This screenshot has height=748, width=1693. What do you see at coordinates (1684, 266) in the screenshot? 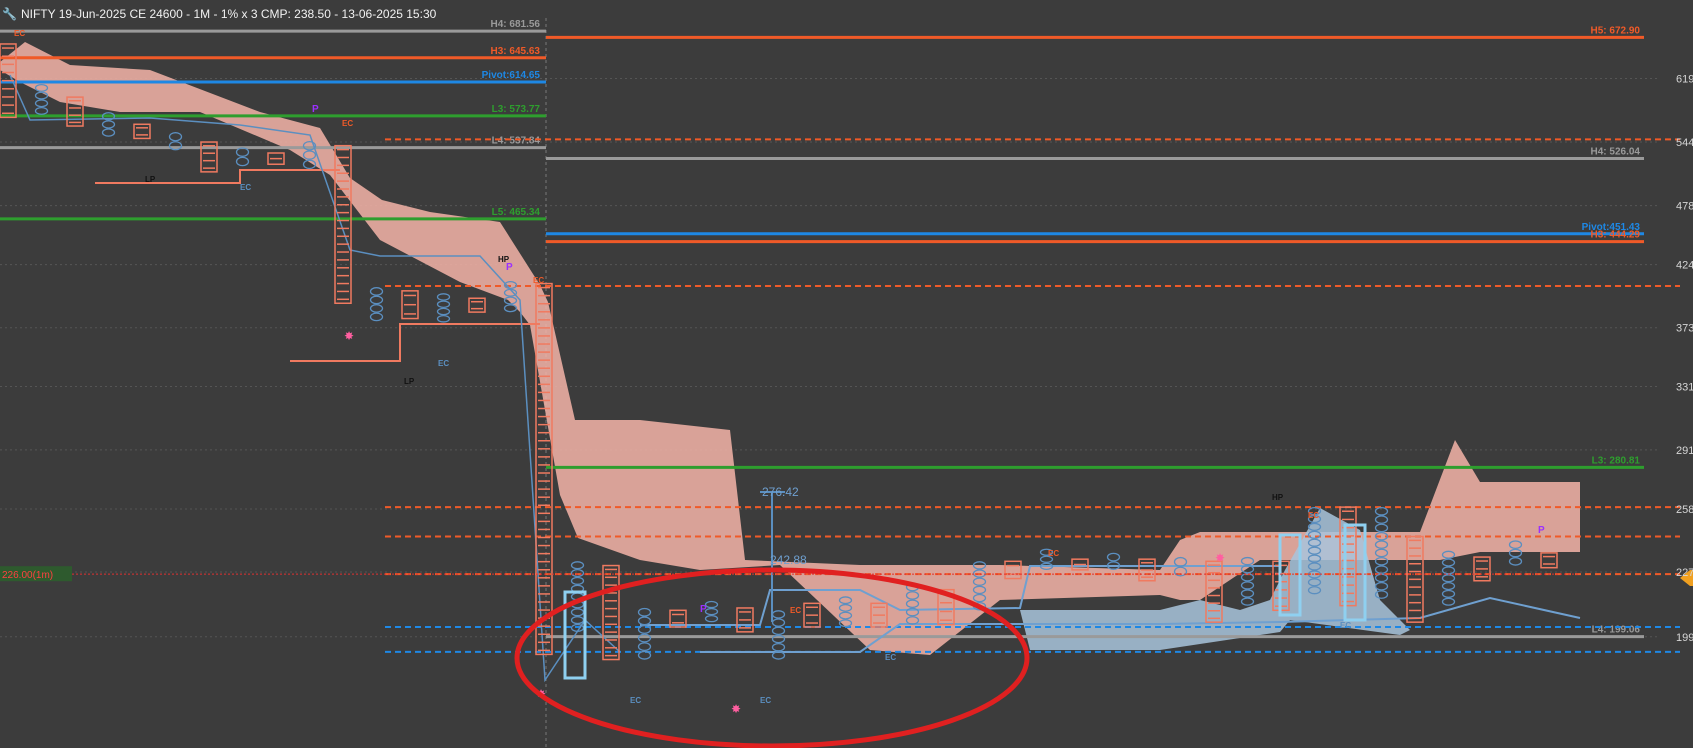
I see `y-tick-label: 424` at bounding box center [1684, 266].